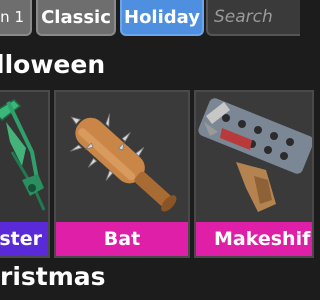 This screenshot has width=320, height=300. I want to click on tab-classic-label: Classic, so click(76, 17).